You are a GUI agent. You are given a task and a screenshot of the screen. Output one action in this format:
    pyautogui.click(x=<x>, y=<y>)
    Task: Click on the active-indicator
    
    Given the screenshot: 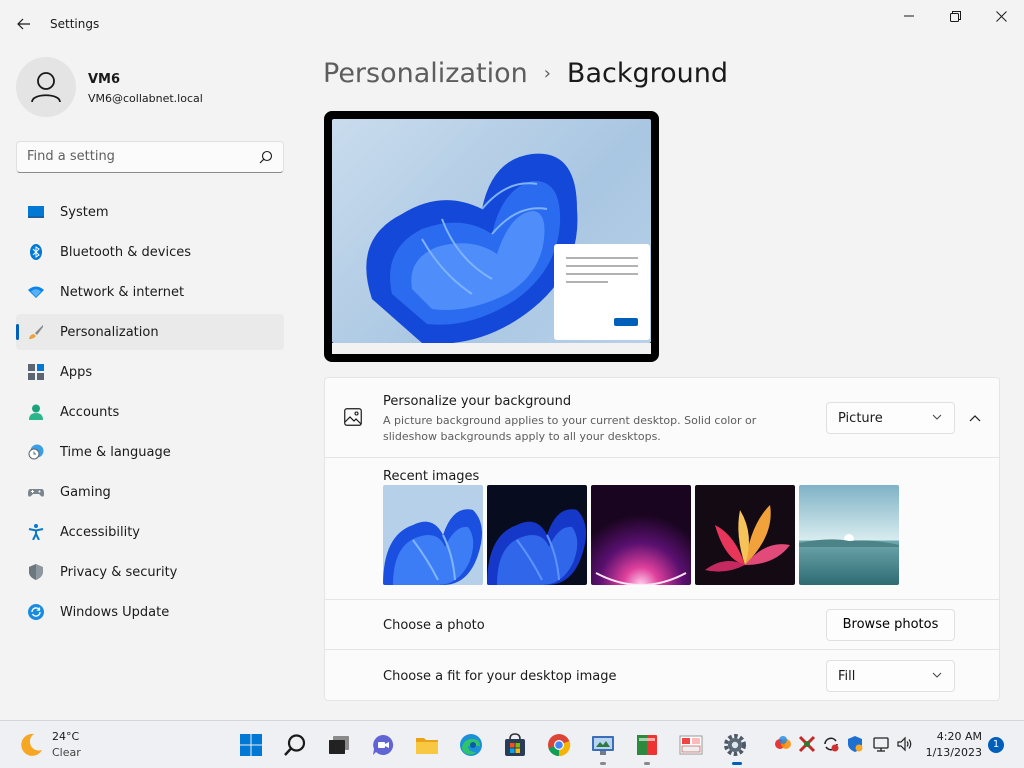 What is the action you would take?
    pyautogui.click(x=737, y=763)
    